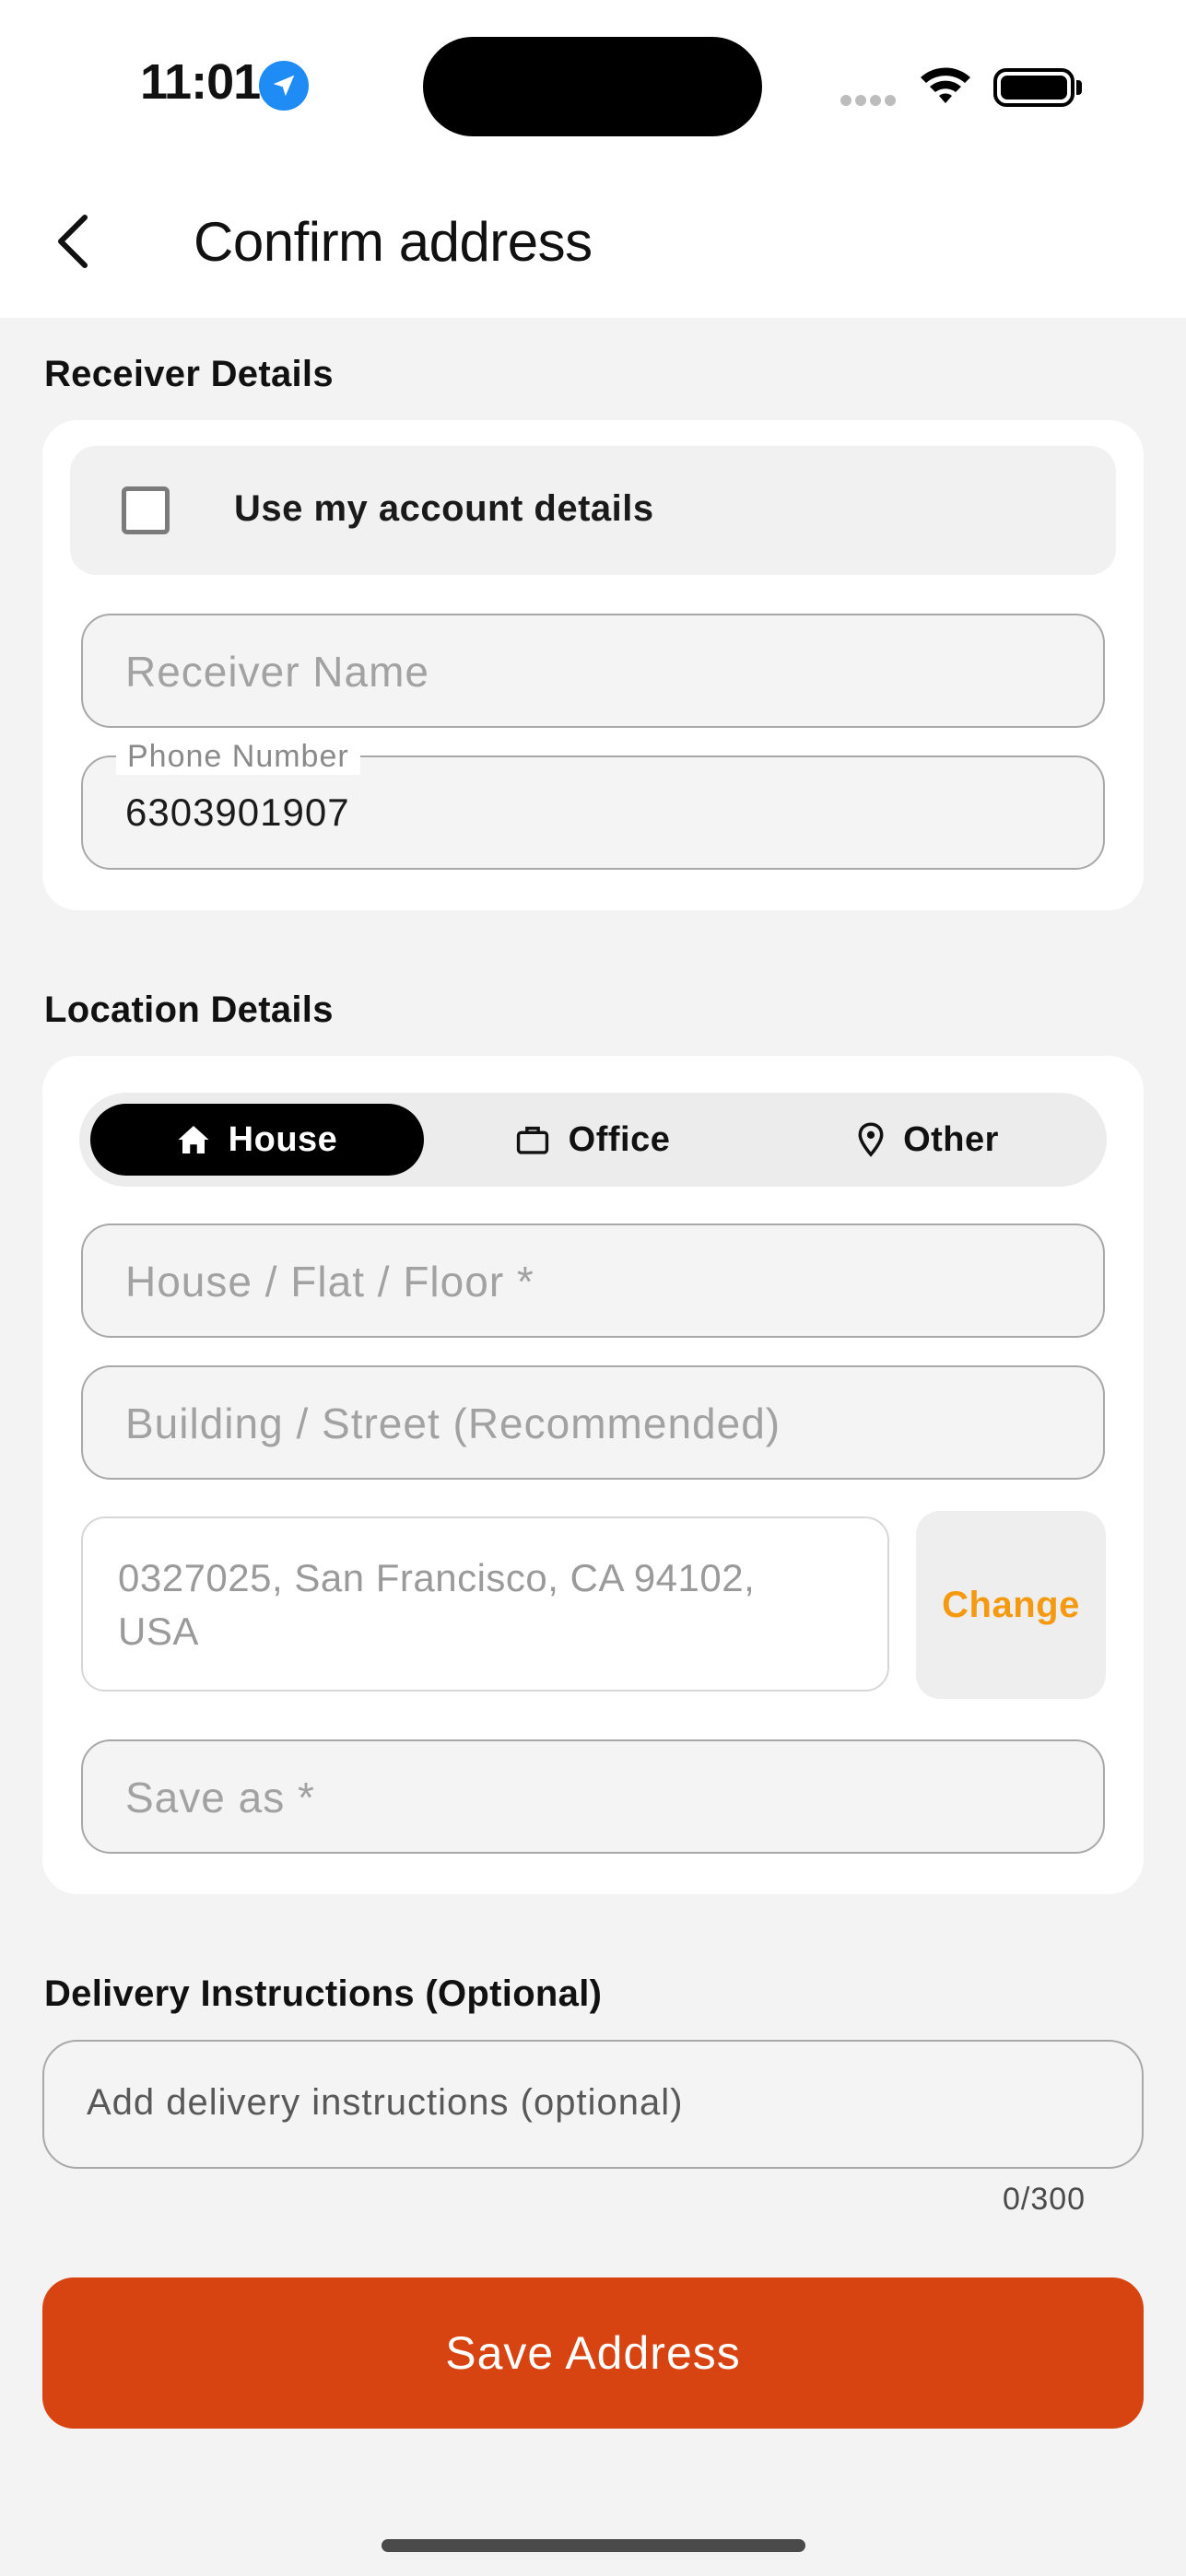 The image size is (1186, 2576). What do you see at coordinates (238, 757) in the screenshot?
I see `phone-number-label: Phone Number` at bounding box center [238, 757].